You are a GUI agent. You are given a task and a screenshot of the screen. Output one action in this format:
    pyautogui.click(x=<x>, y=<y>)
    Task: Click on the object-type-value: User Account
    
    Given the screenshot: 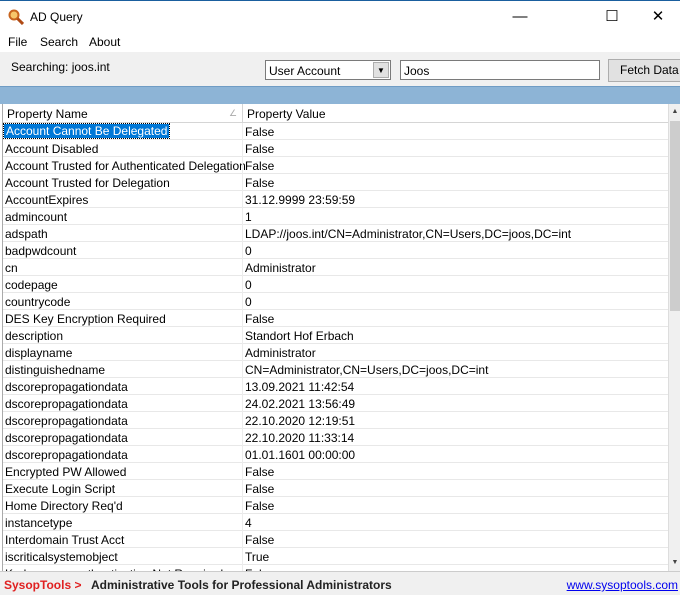 What is the action you would take?
    pyautogui.click(x=305, y=71)
    